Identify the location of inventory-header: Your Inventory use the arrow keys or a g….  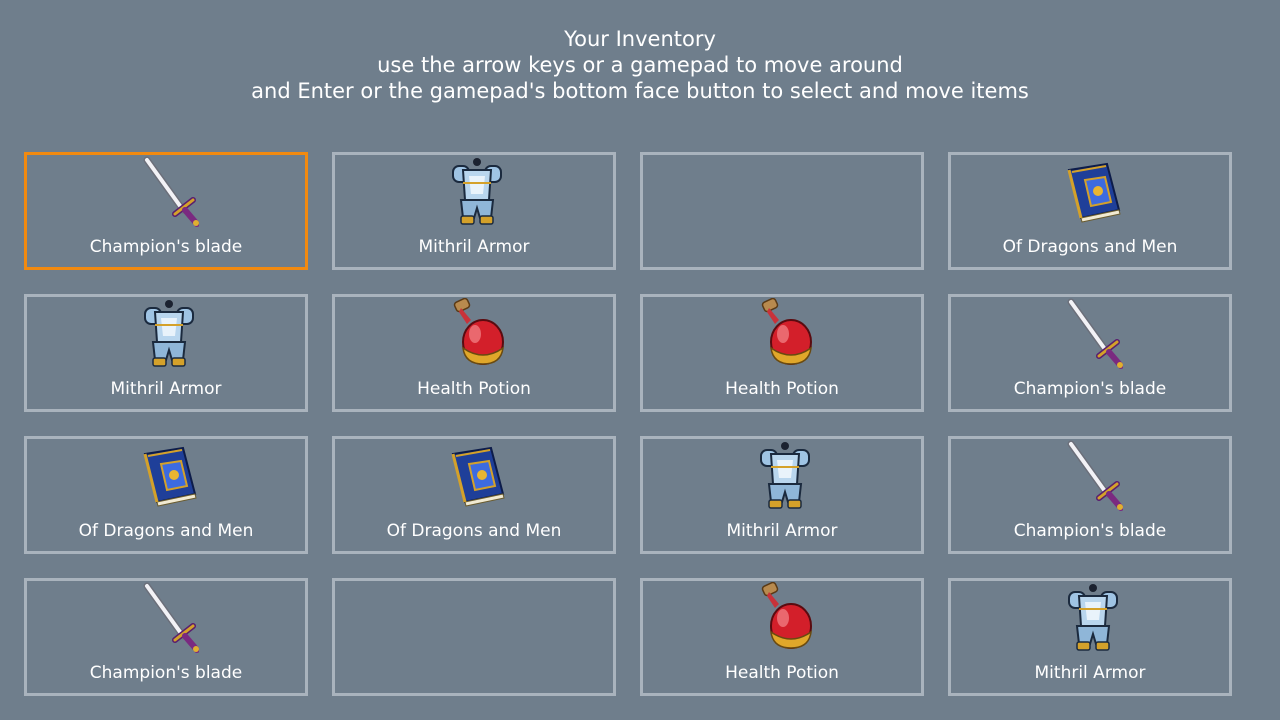
(640, 65).